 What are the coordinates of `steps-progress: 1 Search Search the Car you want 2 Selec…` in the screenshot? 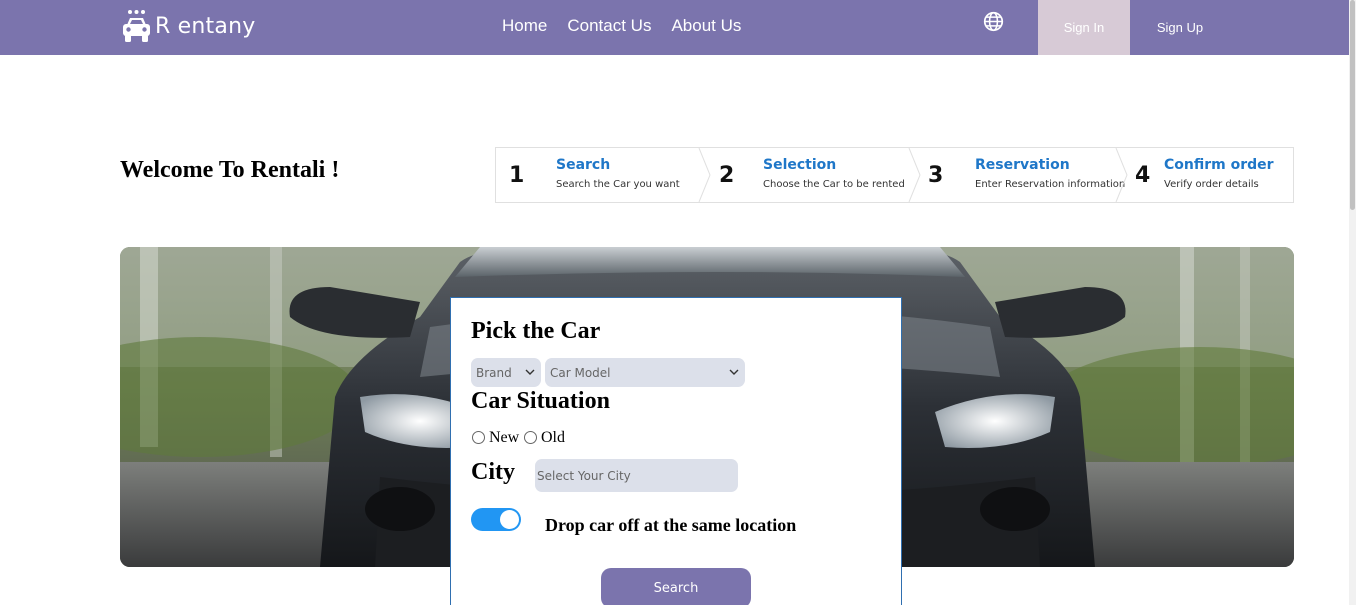 It's located at (894, 175).